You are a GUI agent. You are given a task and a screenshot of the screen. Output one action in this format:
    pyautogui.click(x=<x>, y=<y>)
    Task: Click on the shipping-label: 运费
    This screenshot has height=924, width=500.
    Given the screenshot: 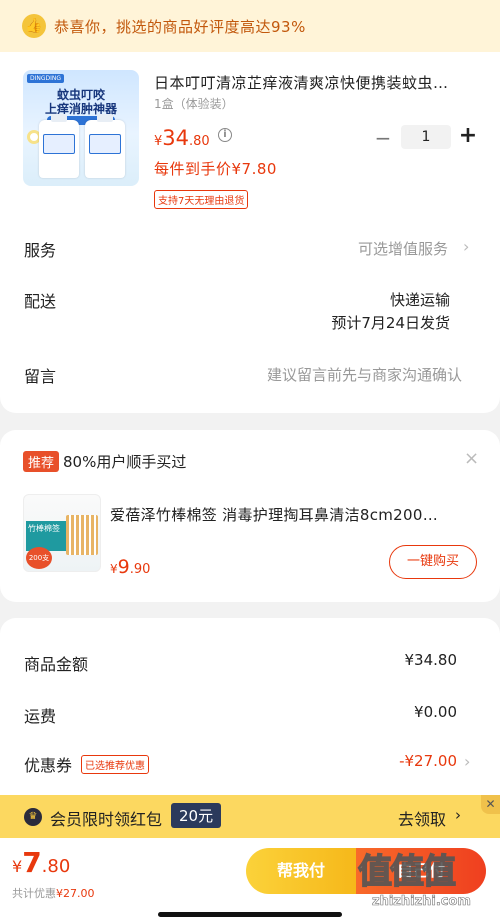 What is the action you would take?
    pyautogui.click(x=40, y=716)
    